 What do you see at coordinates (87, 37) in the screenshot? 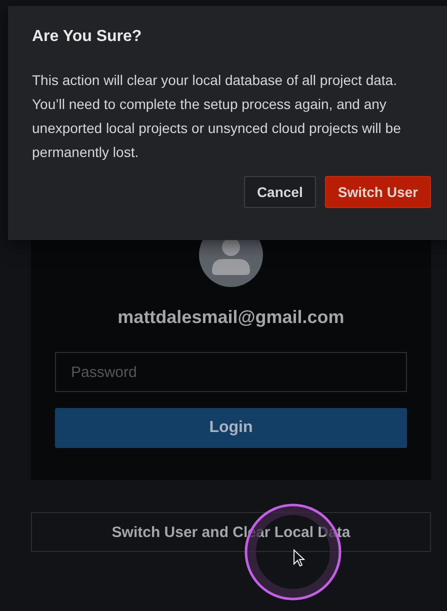
I see `dialog-title: Are You Sure?` at bounding box center [87, 37].